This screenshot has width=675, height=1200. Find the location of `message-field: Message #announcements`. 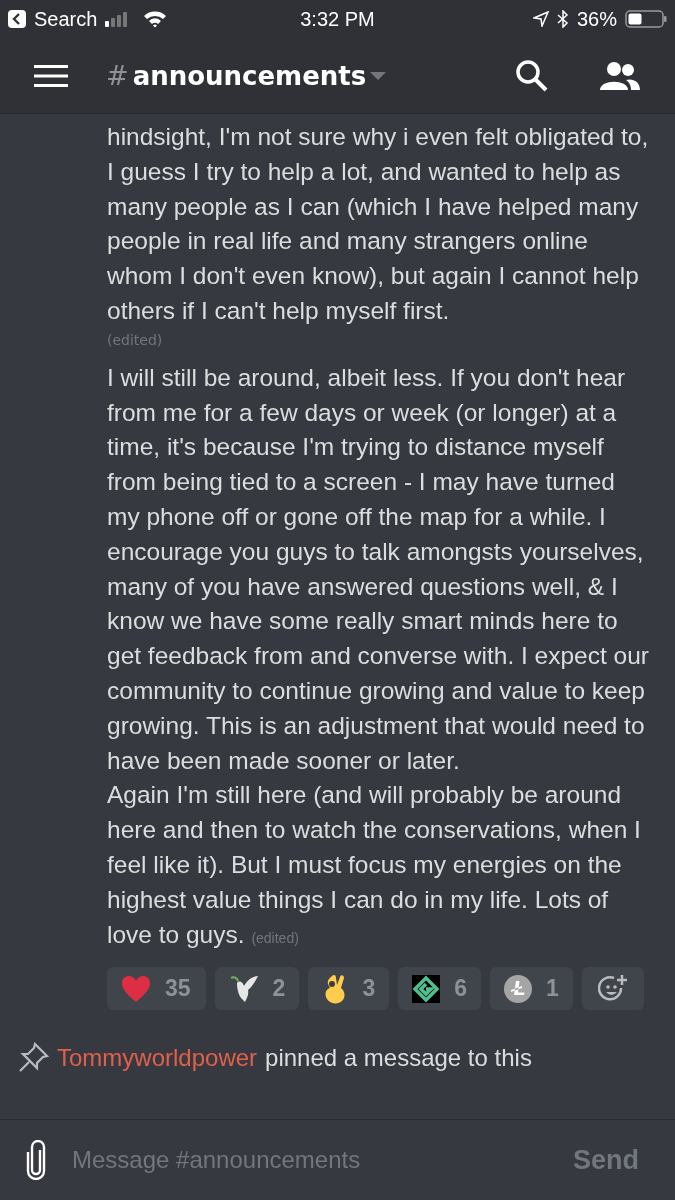

message-field: Message #announcements is located at coordinates (307, 1160).